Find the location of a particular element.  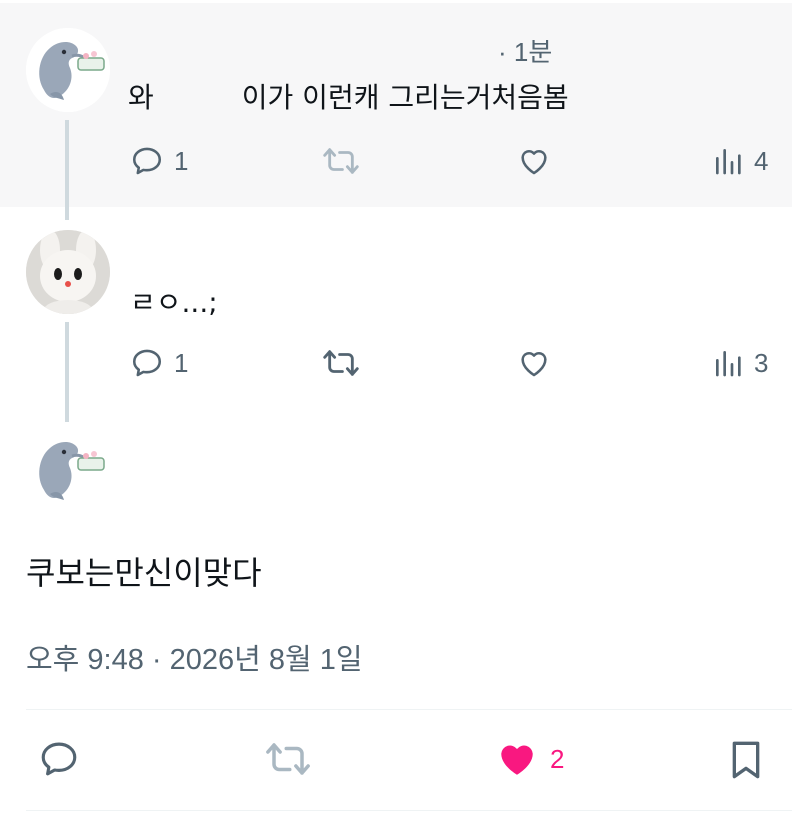

bookmark-button is located at coordinates (746, 760).